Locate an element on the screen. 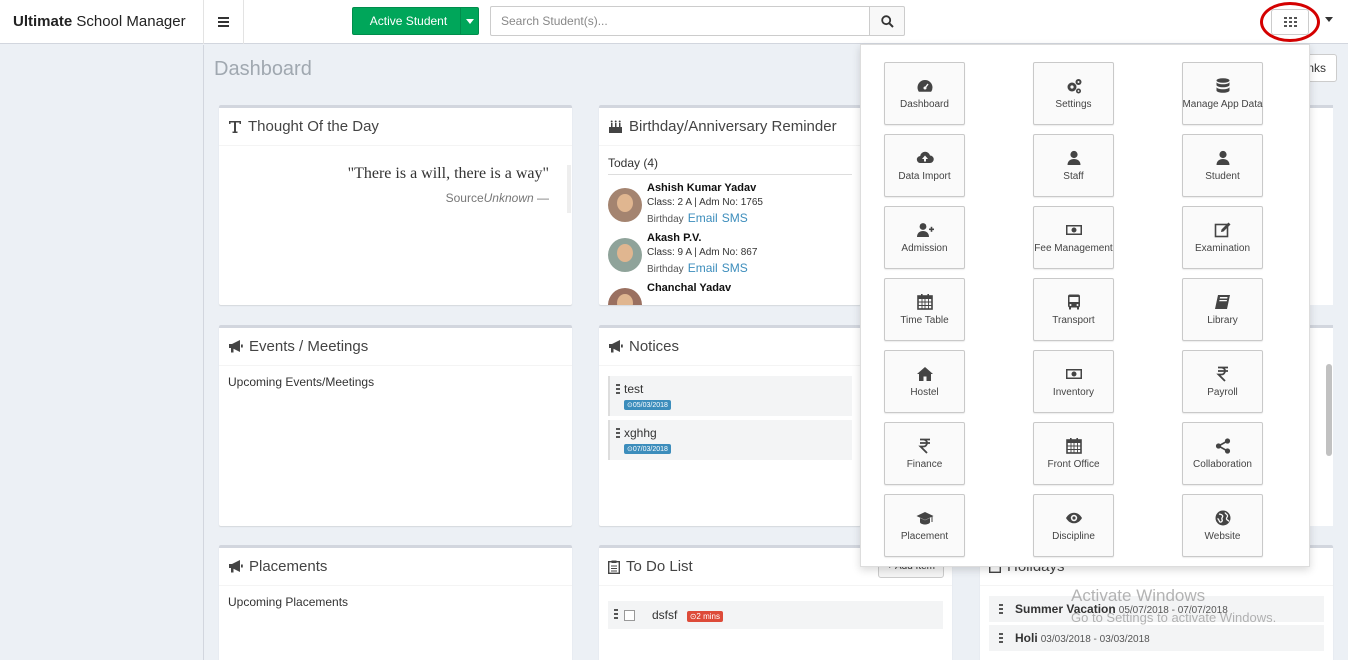 The height and width of the screenshot is (660, 1348). todo-title: To Do List is located at coordinates (659, 566).